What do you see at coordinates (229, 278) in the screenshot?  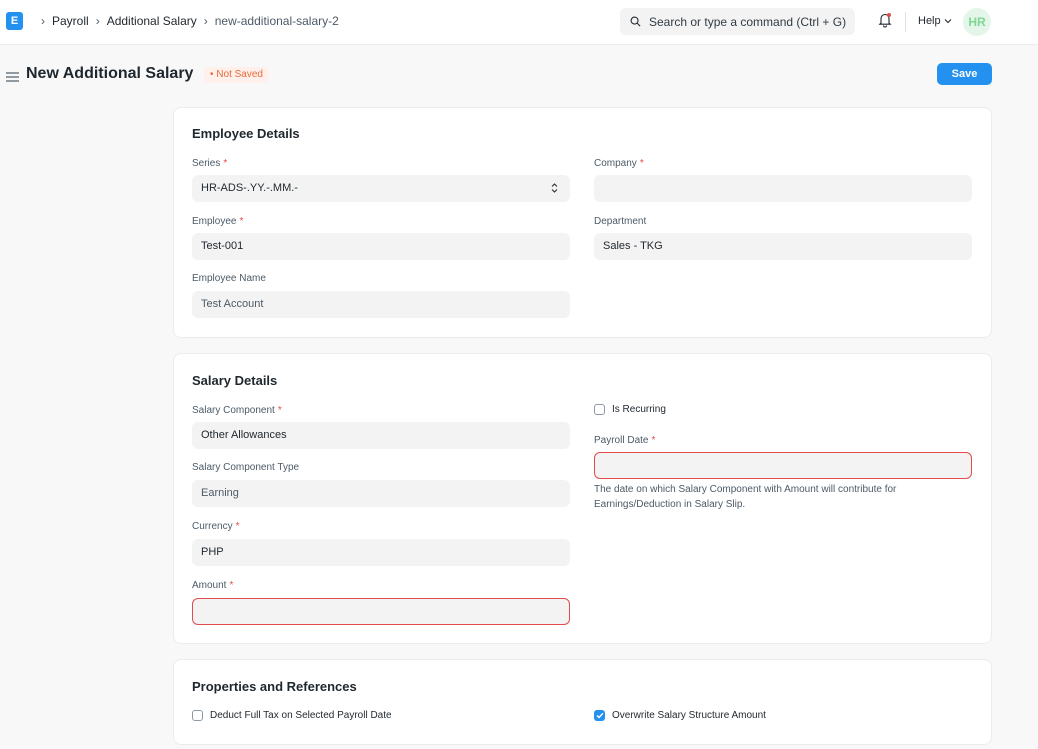 I see `employee-name-label: Employee Name` at bounding box center [229, 278].